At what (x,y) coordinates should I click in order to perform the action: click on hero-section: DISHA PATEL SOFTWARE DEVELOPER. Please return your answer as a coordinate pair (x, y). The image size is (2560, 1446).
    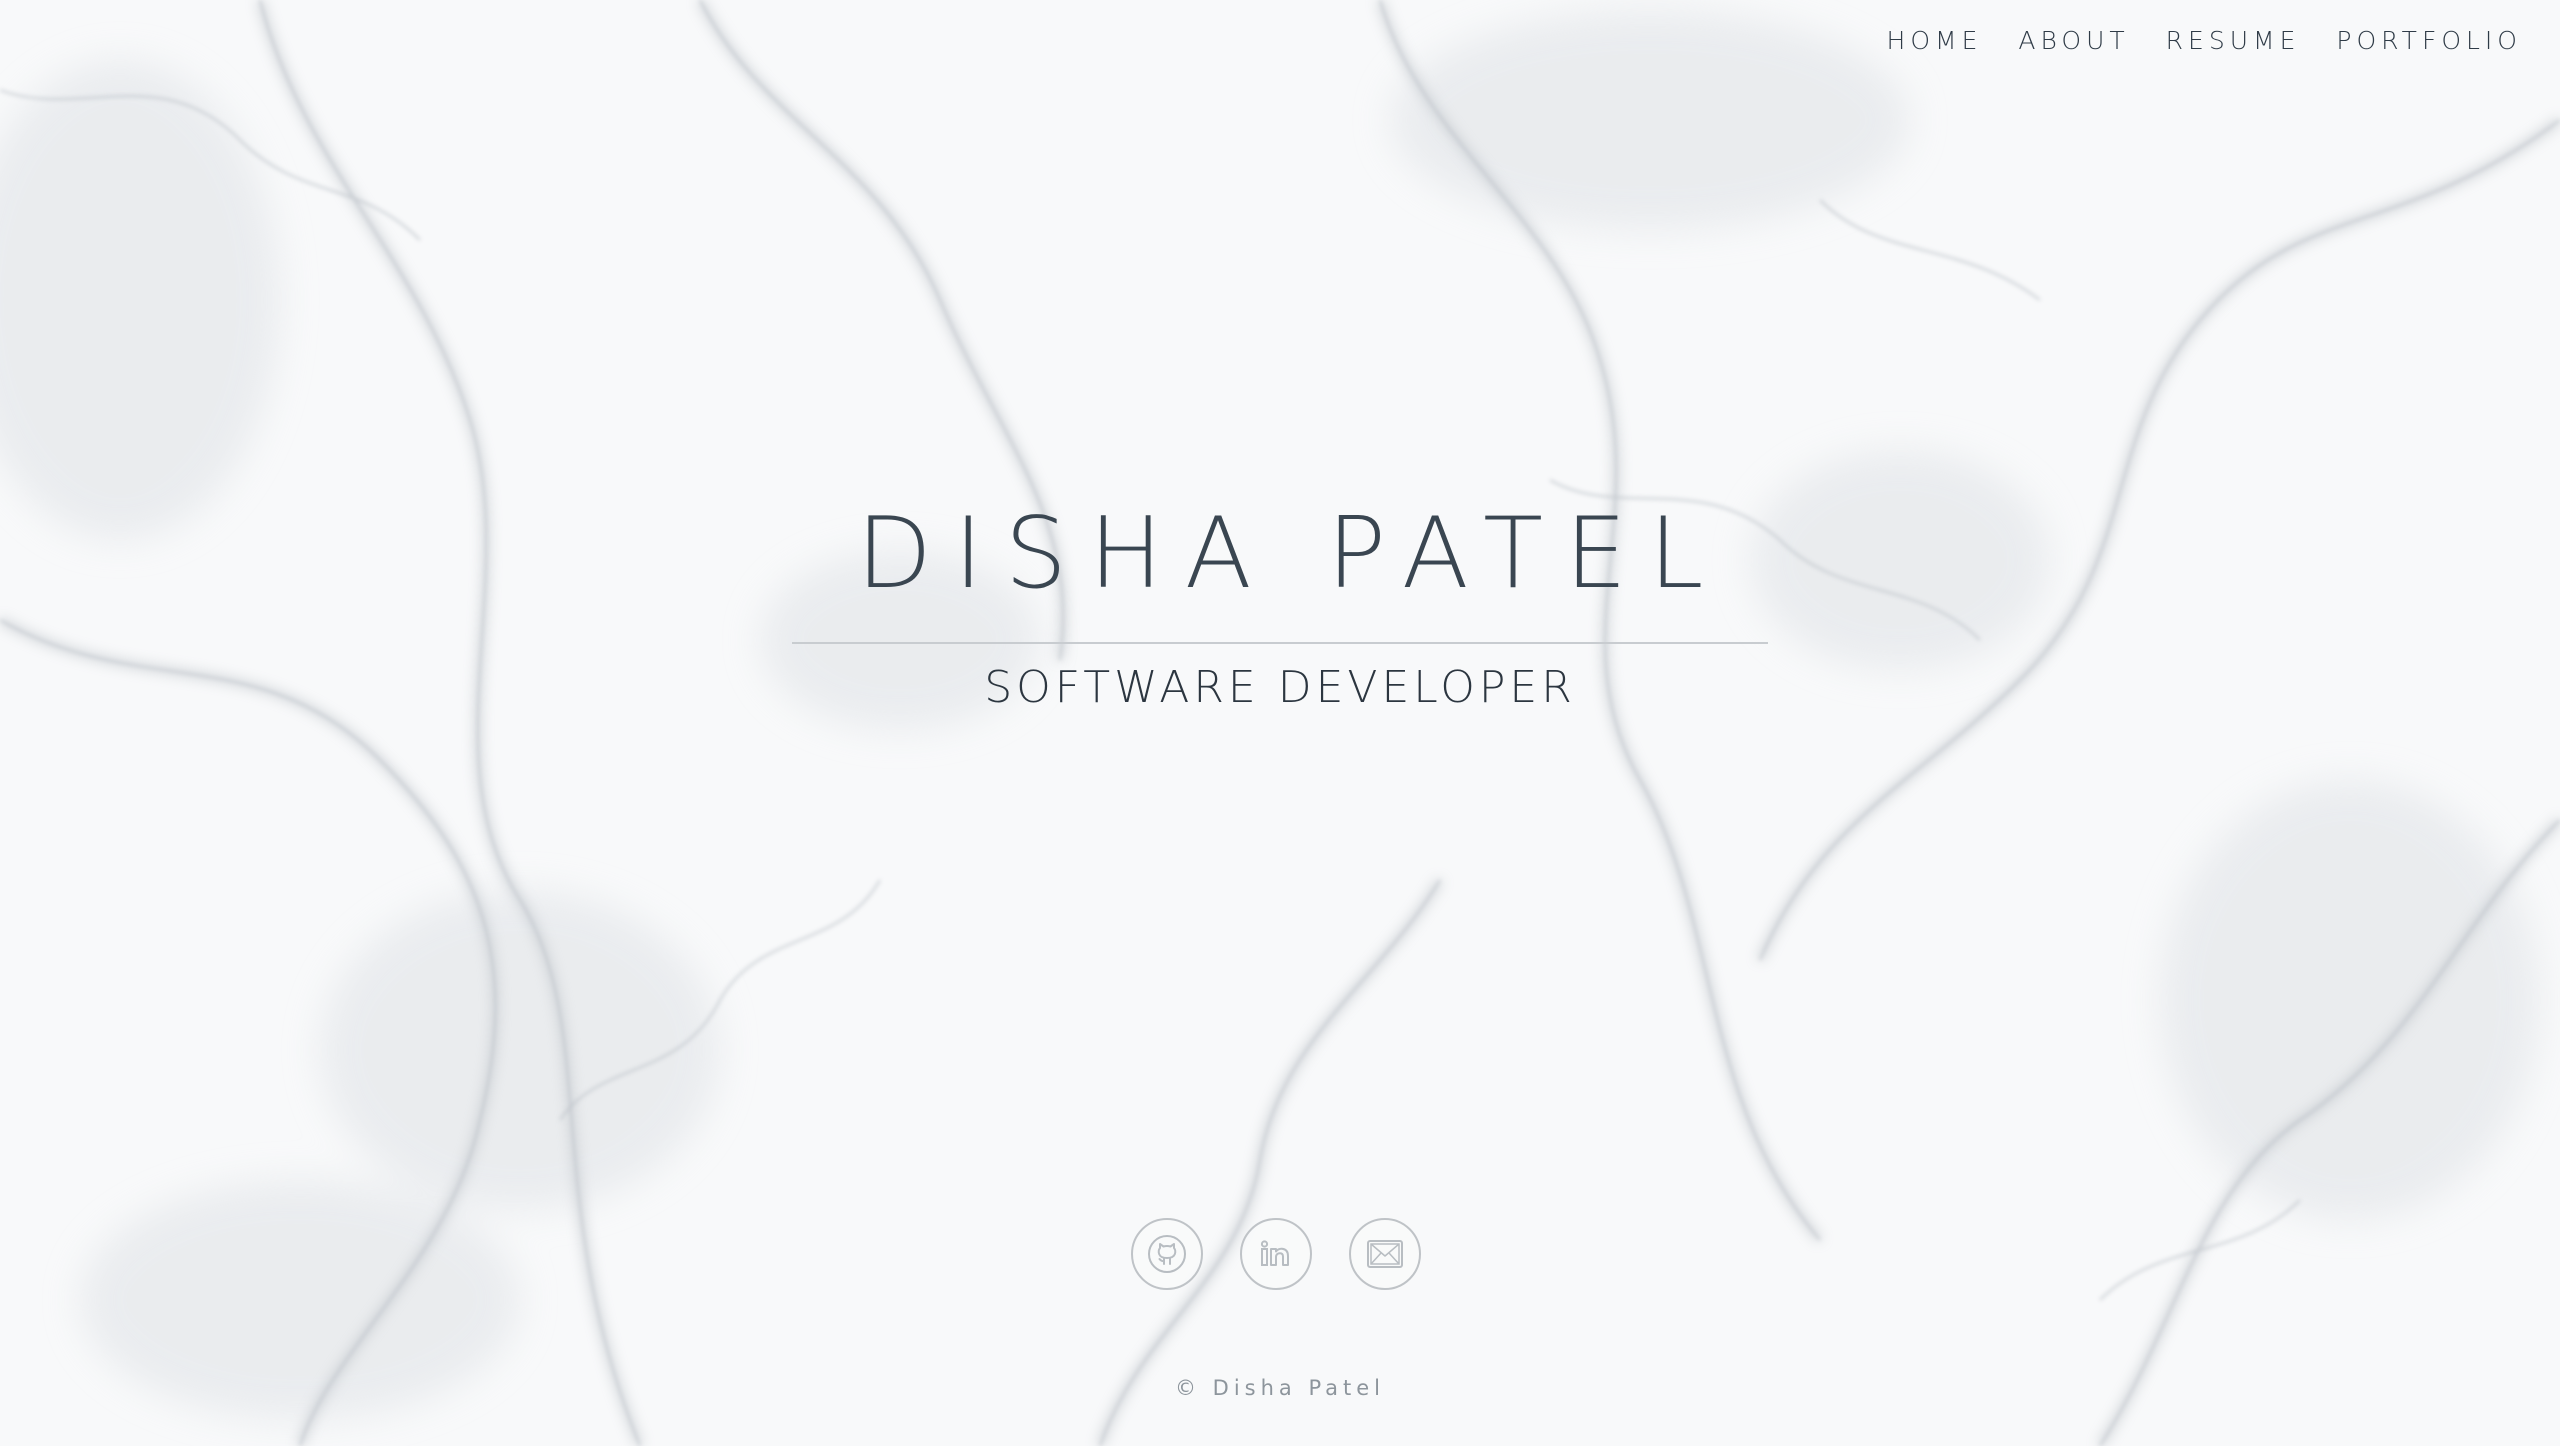
    Looking at the image, I should click on (1280, 609).